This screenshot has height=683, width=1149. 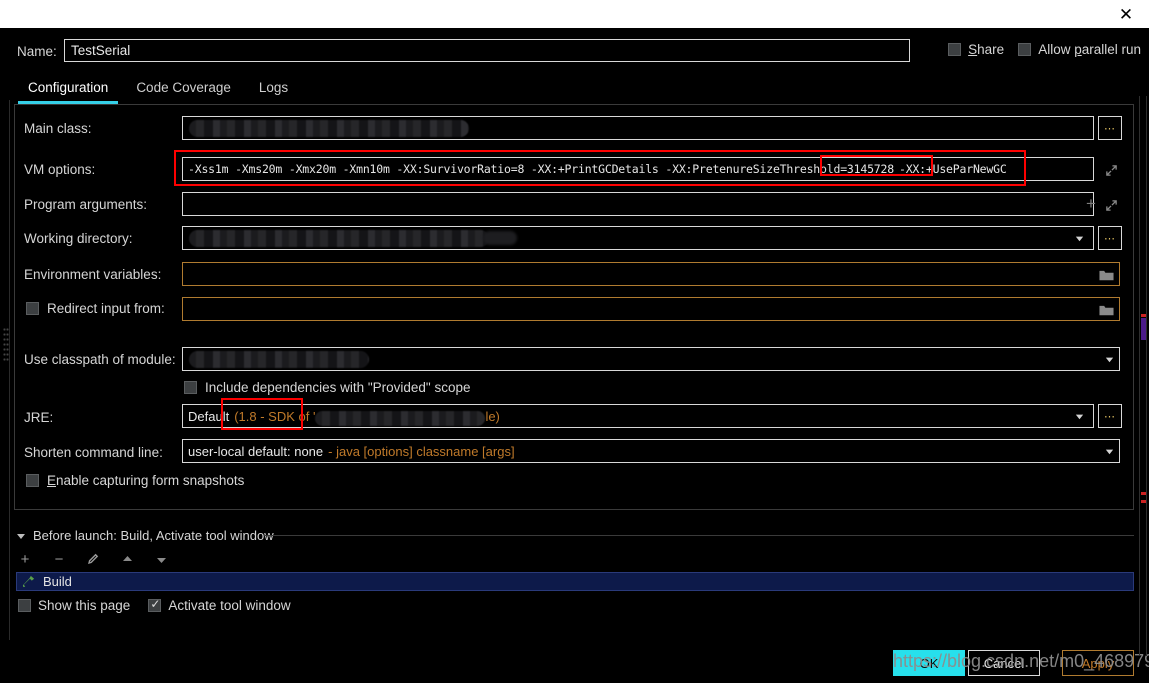 I want to click on name-input, so click(x=487, y=50).